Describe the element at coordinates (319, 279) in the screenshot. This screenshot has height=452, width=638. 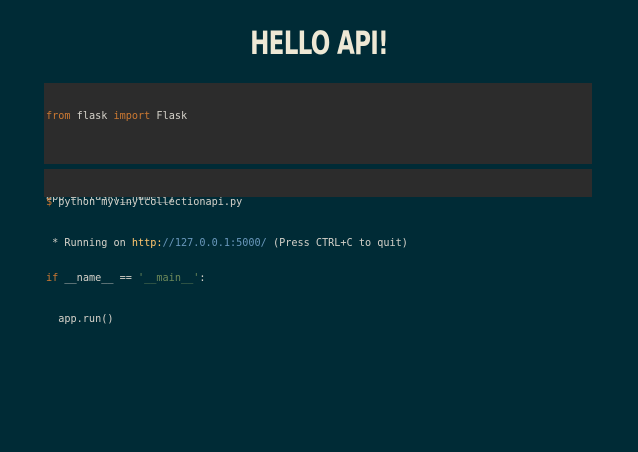
I see `code-line-5: if __name__ == '__main__':` at that location.